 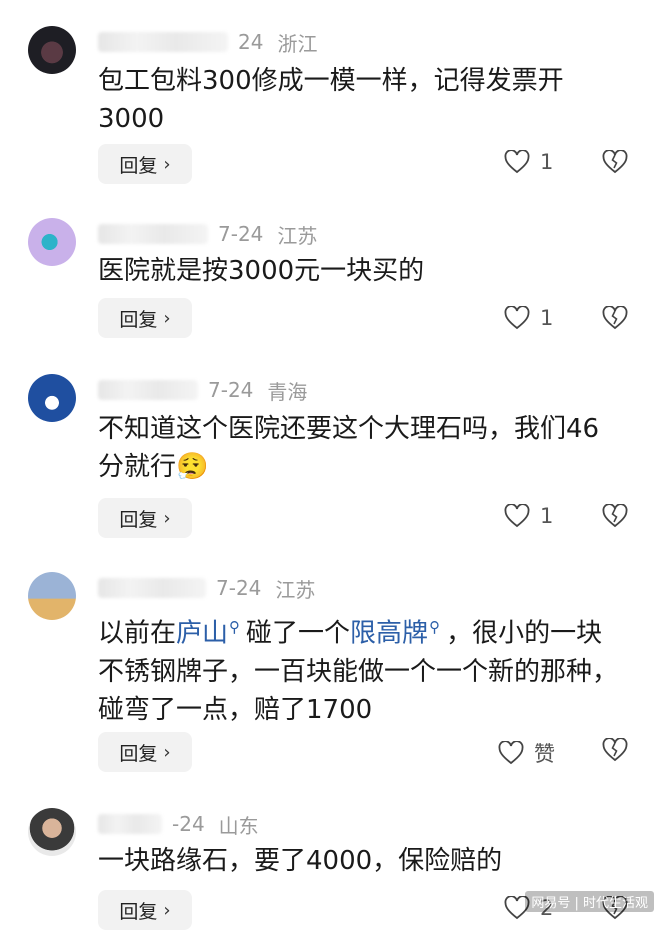 I want to click on emoji: 😮‍💨, so click(x=192, y=467).